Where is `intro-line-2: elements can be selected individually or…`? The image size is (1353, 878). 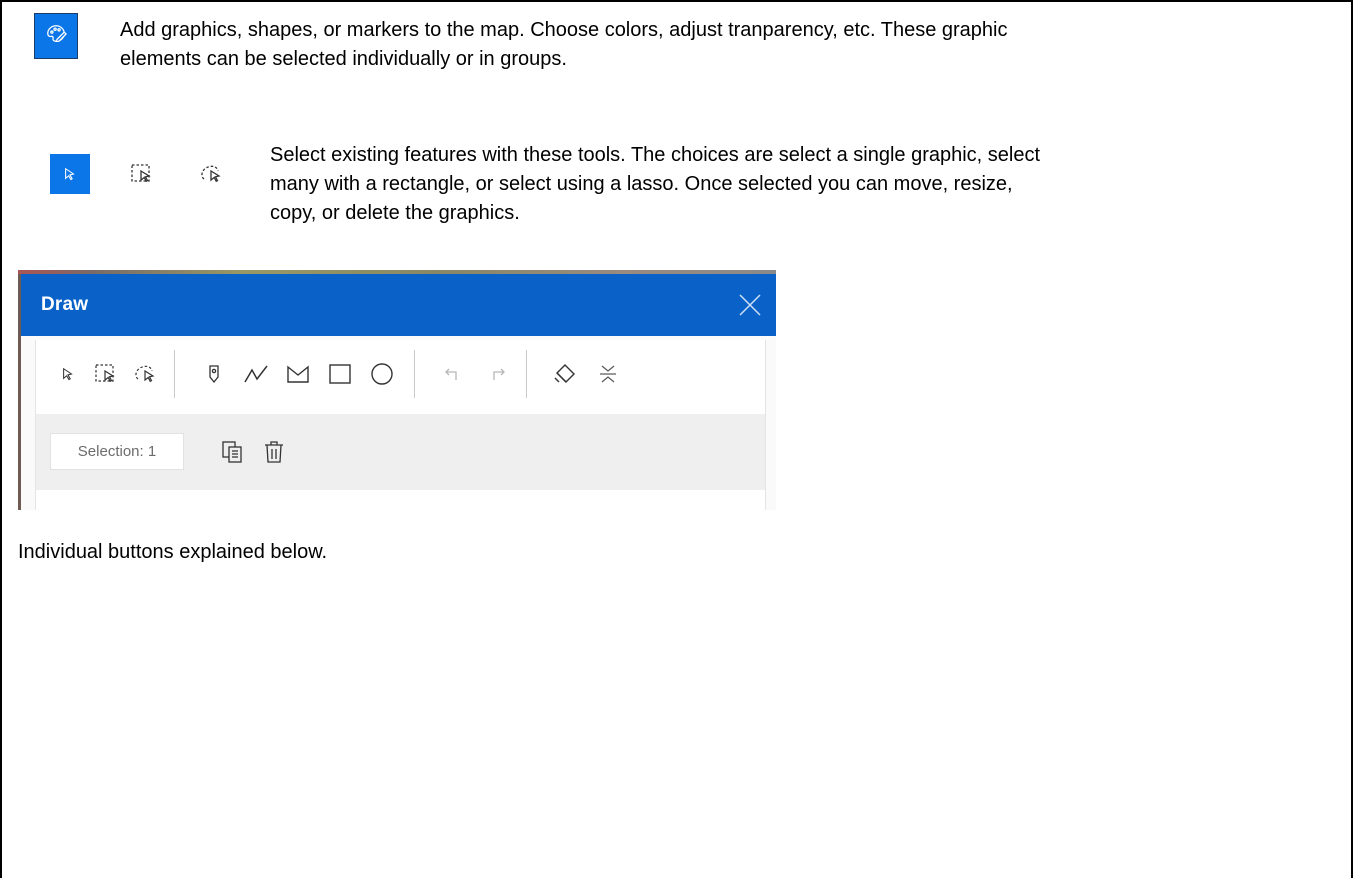 intro-line-2: elements can be selected individually or… is located at coordinates (343, 59).